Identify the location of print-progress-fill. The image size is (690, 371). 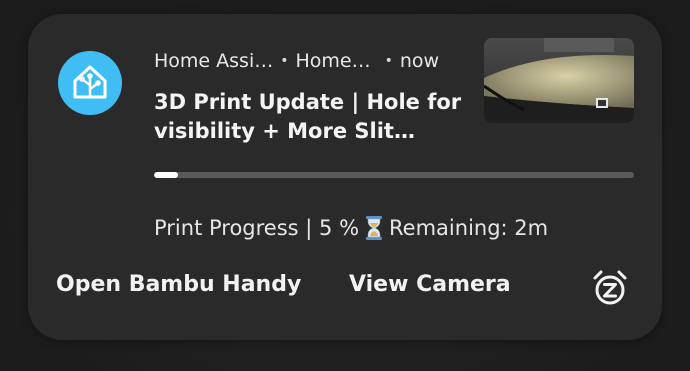
(166, 175).